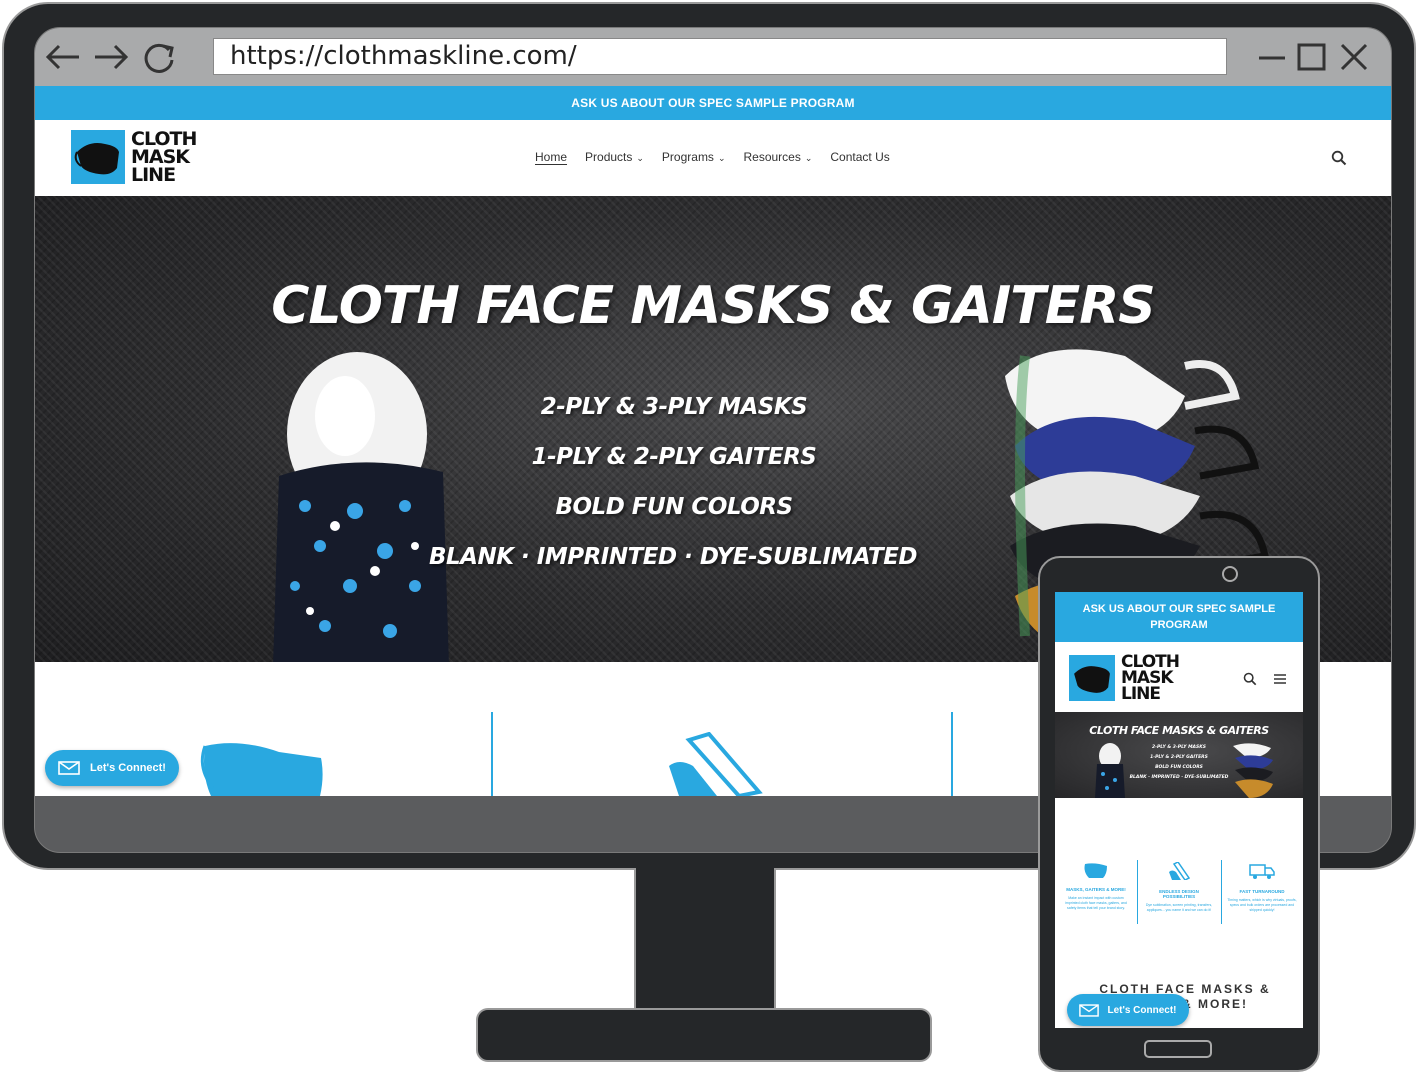  I want to click on feature-title: ENDLESS DESIGN POSSIBILITIES, so click(1179, 894).